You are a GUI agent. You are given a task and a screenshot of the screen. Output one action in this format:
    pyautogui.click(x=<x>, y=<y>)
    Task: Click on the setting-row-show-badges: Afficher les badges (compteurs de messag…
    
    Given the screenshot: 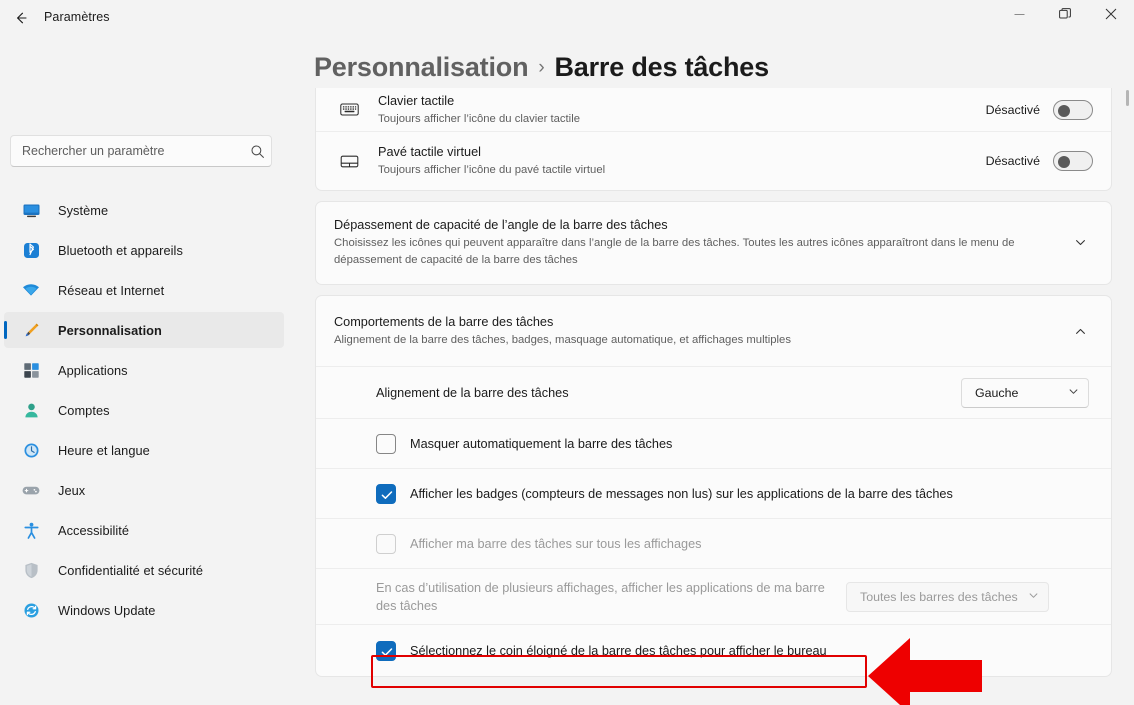 What is the action you would take?
    pyautogui.click(x=713, y=493)
    